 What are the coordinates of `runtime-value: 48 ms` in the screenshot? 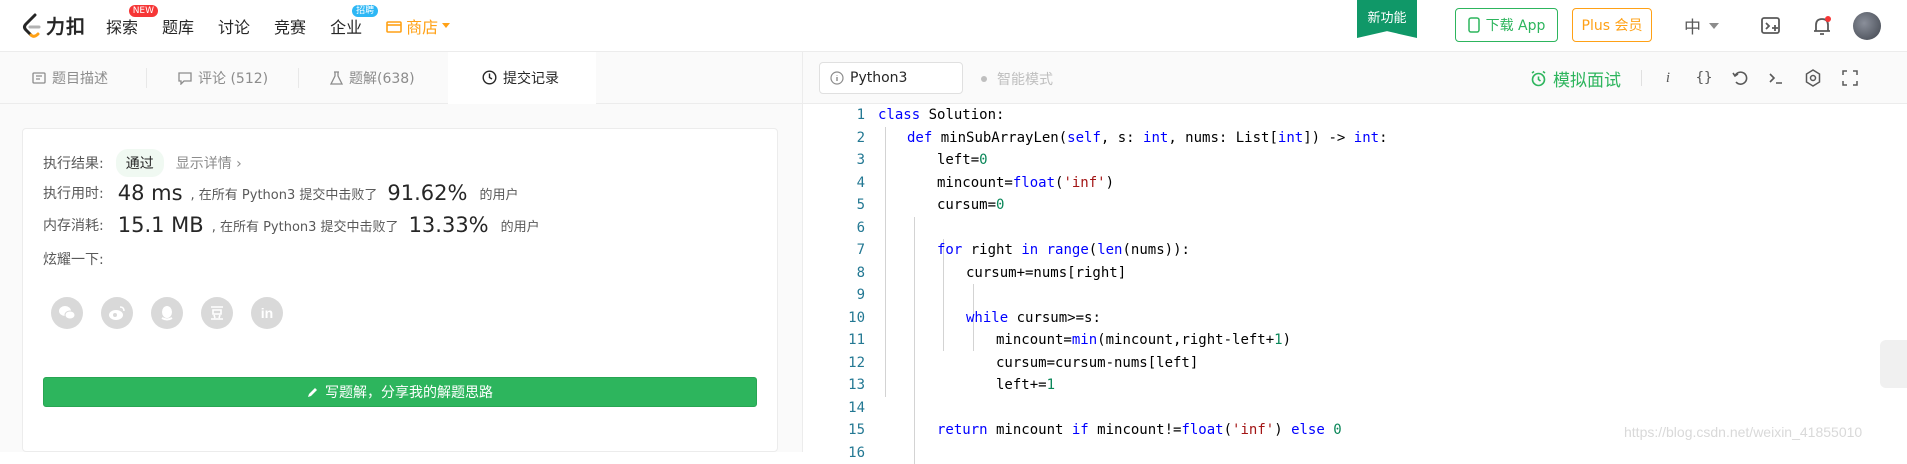 It's located at (150, 193).